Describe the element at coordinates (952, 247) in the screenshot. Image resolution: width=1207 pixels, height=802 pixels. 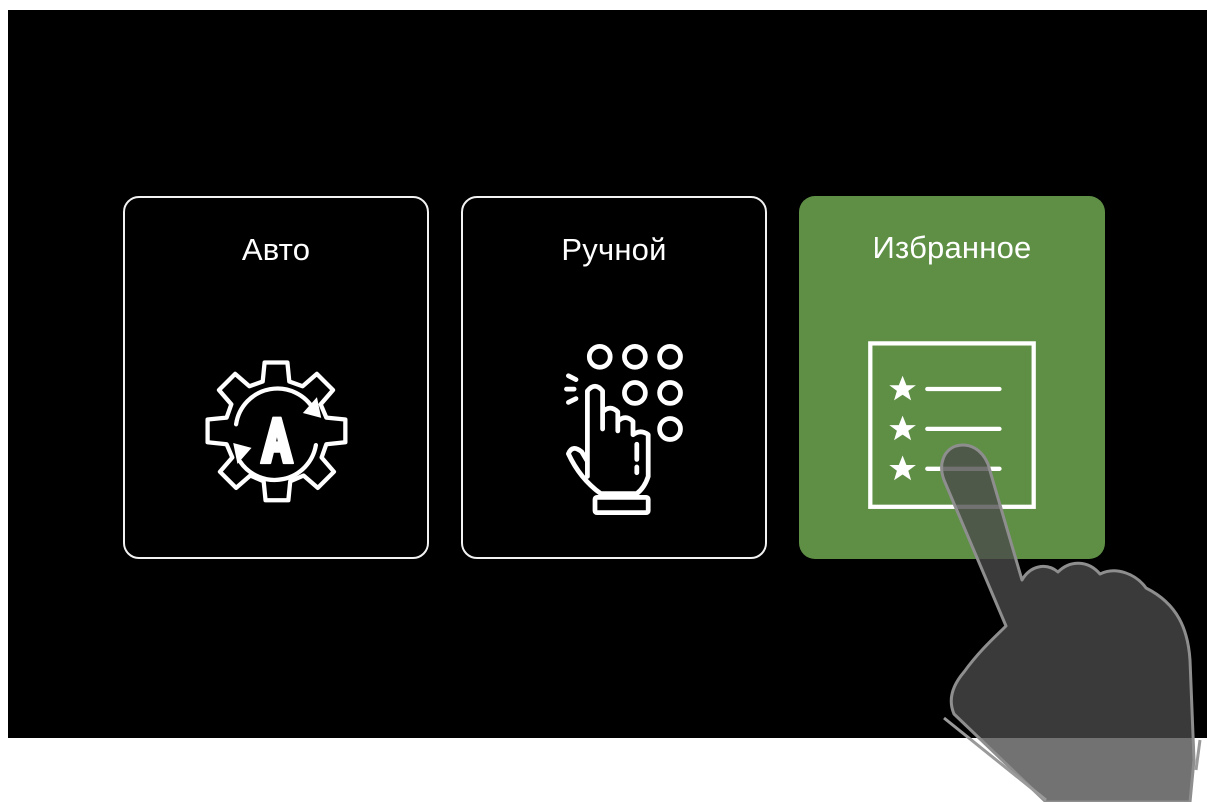
I see `tile-label-favorites: Избранное` at that location.